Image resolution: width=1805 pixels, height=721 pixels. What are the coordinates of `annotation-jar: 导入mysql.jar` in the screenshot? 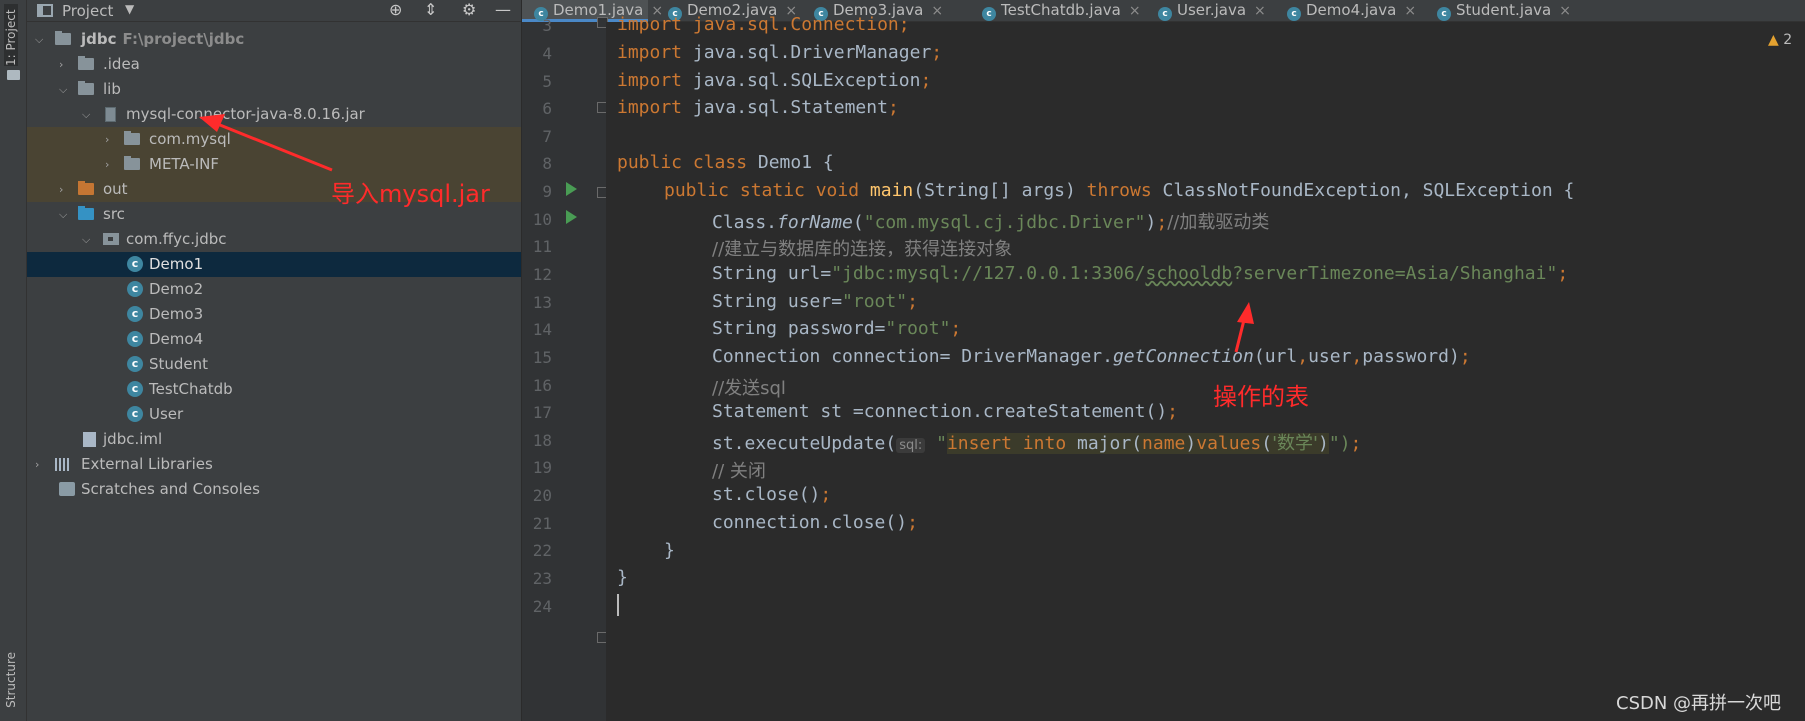 It's located at (410, 194).